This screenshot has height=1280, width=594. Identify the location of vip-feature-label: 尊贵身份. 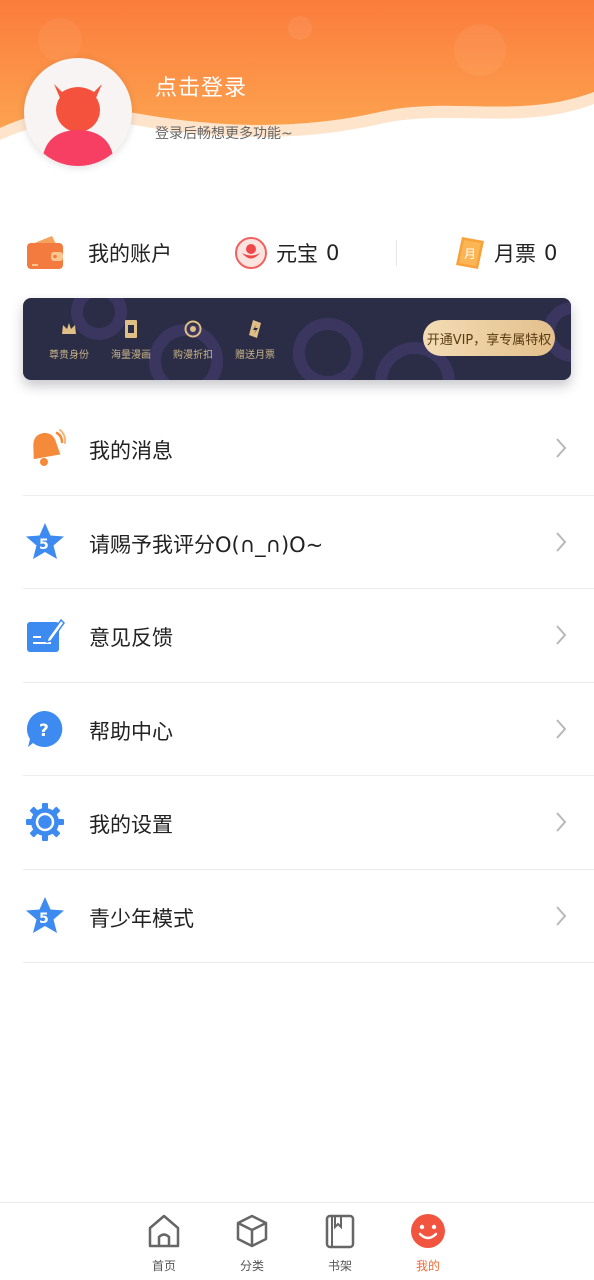
(69, 355).